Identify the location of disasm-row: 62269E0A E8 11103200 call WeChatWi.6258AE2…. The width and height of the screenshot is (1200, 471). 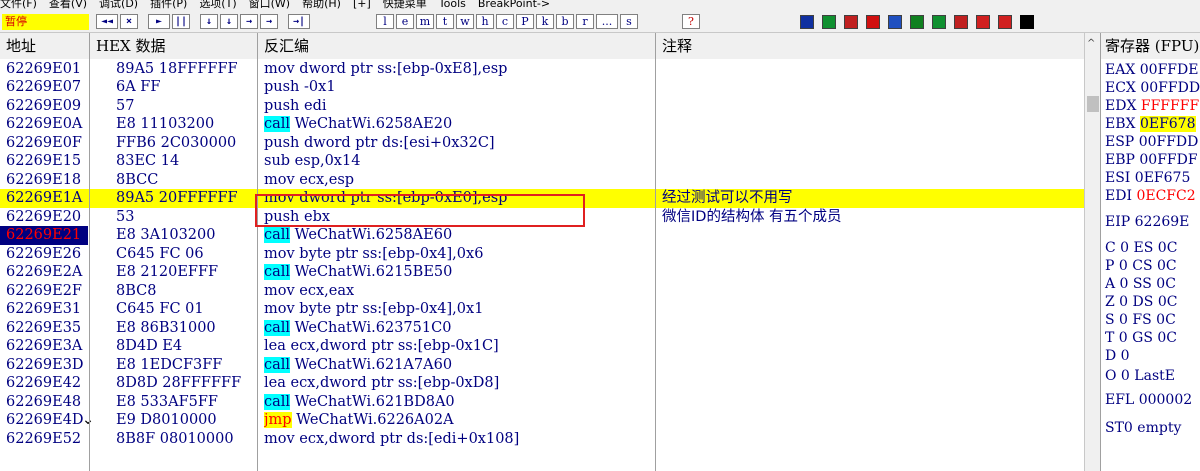
(542, 124).